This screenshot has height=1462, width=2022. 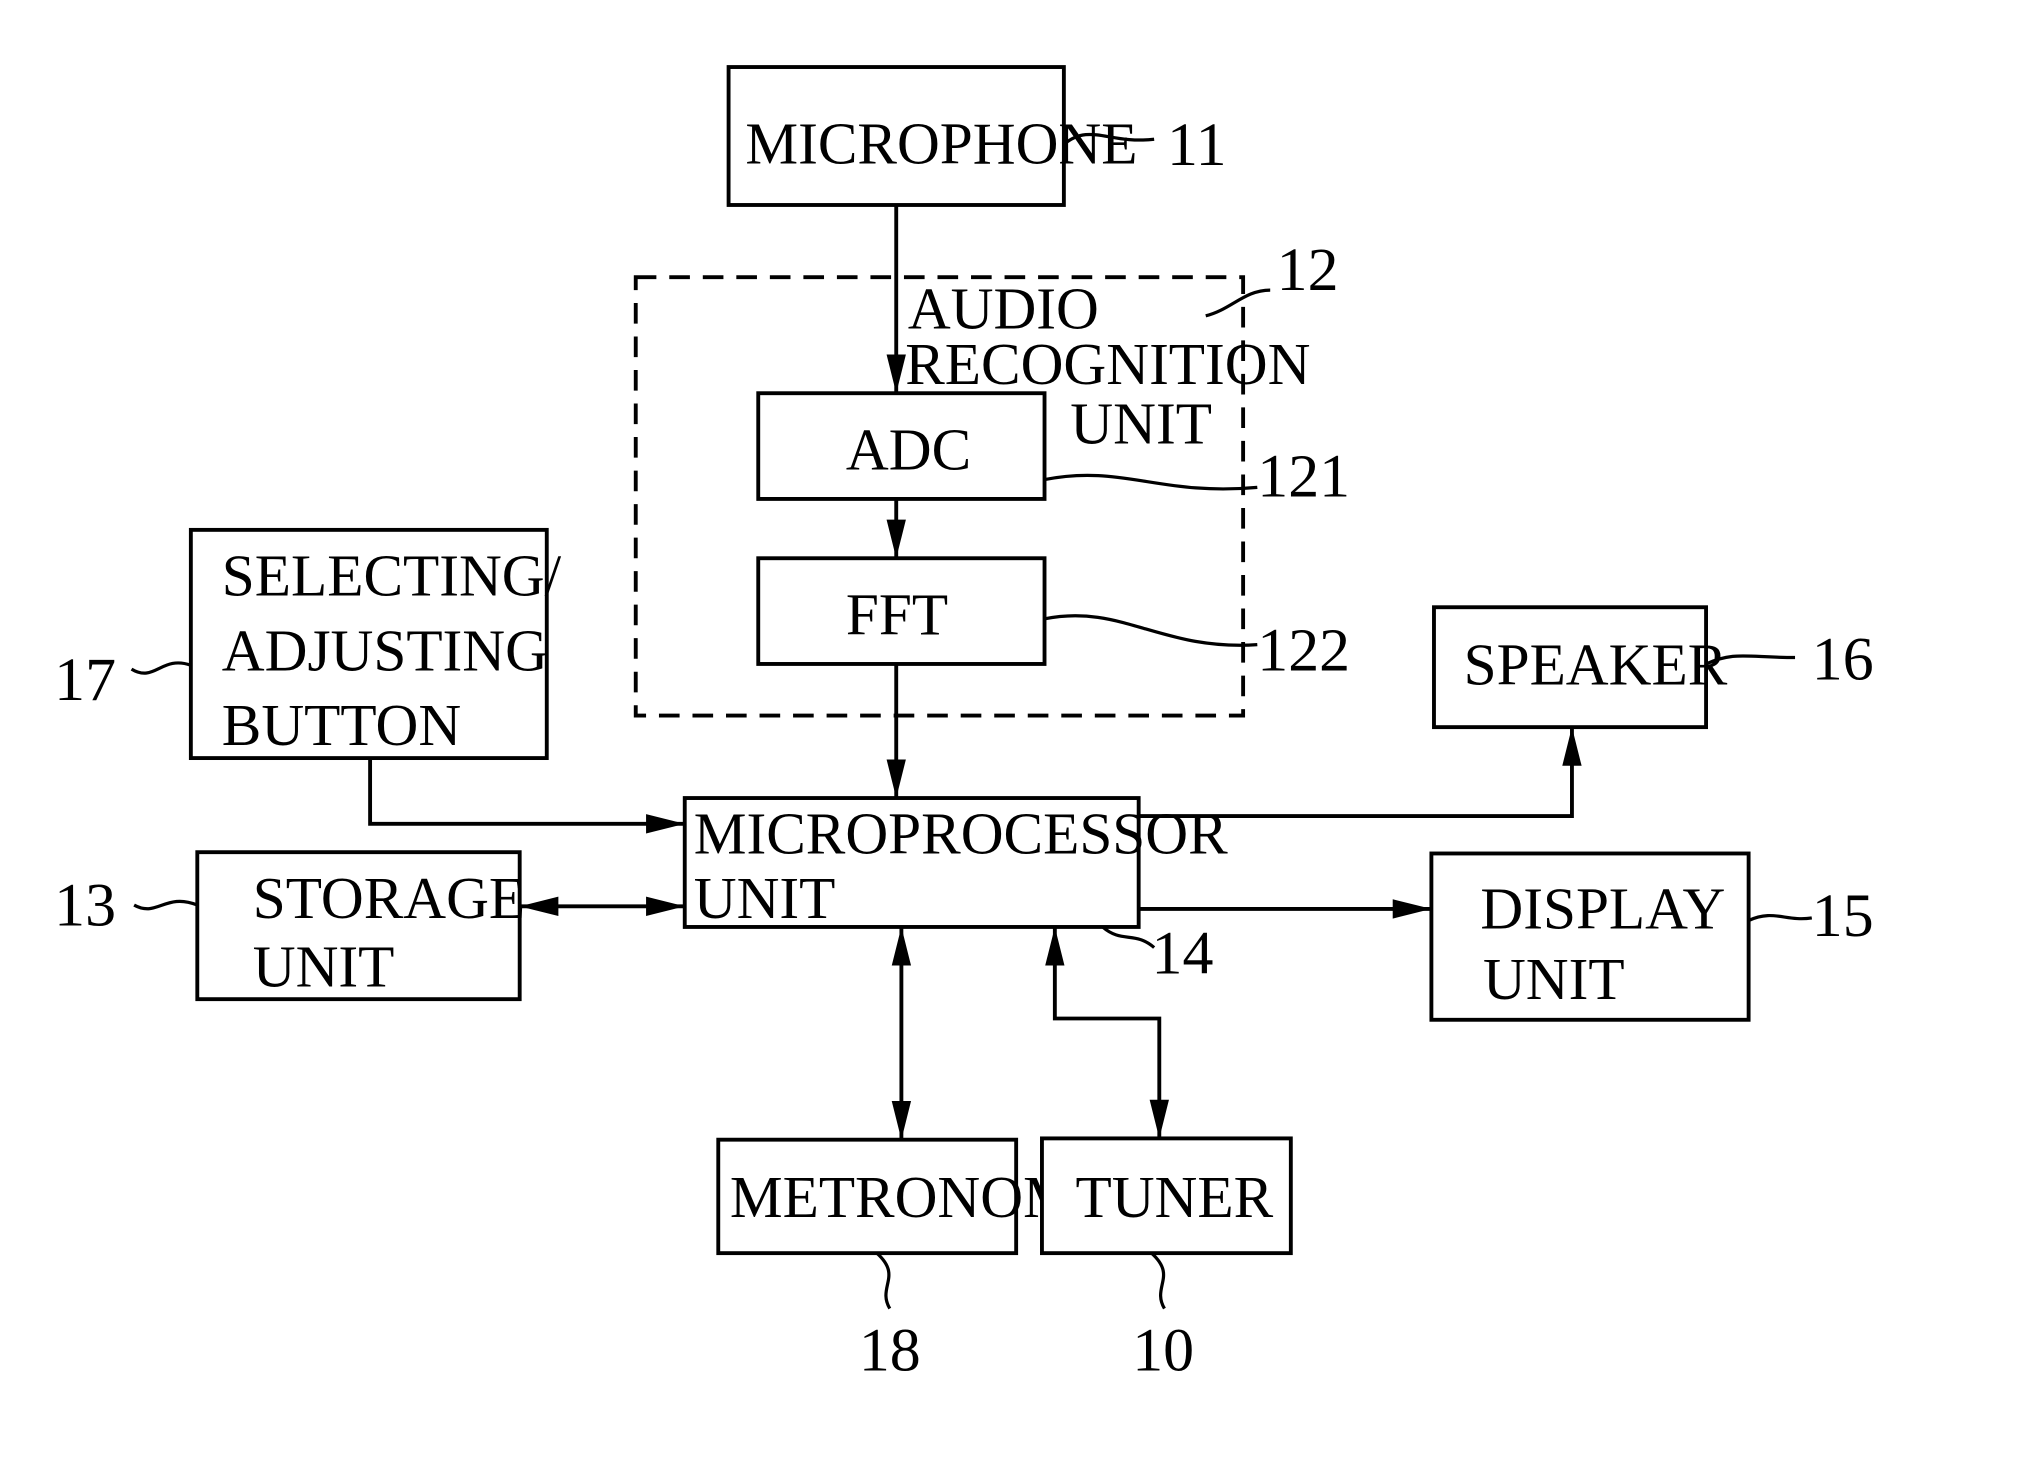 I want to click on ref-number-18: 18, so click(x=890, y=1350).